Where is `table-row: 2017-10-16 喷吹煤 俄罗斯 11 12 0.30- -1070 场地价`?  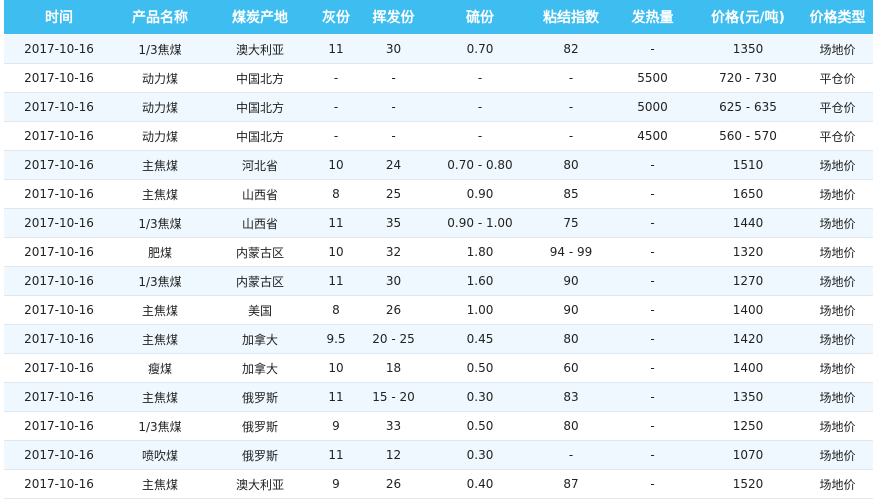
table-row: 2017-10-16 喷吹煤 俄罗斯 11 12 0.30- -1070 场地价 is located at coordinates (438, 455).